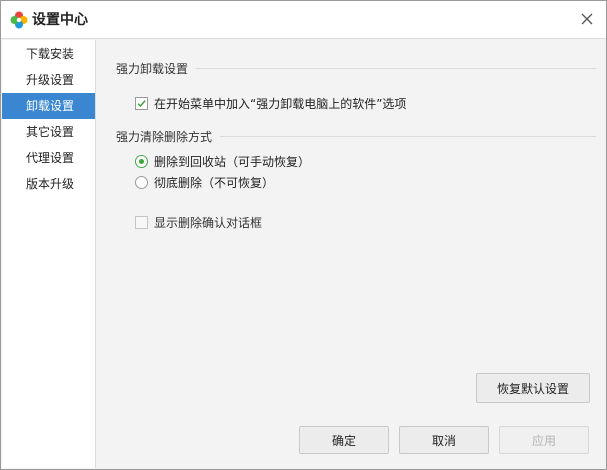 This screenshot has width=607, height=470. I want to click on section-delete-mode: 强力清除删除方式, so click(356, 136).